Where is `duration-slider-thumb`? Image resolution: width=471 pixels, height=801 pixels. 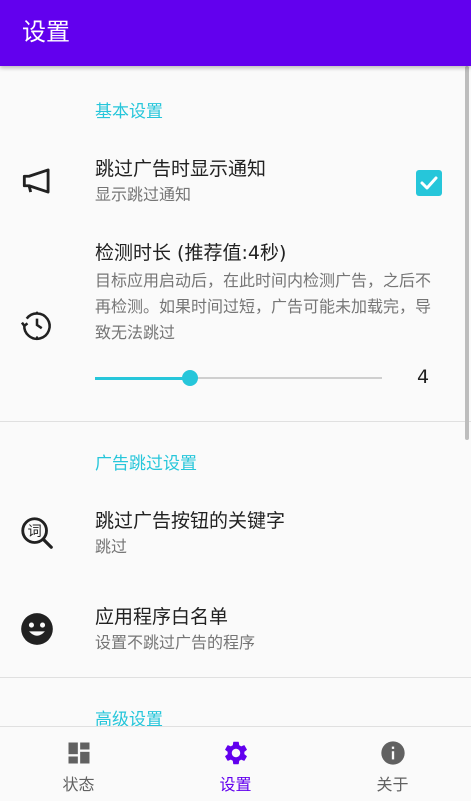 duration-slider-thumb is located at coordinates (189, 378).